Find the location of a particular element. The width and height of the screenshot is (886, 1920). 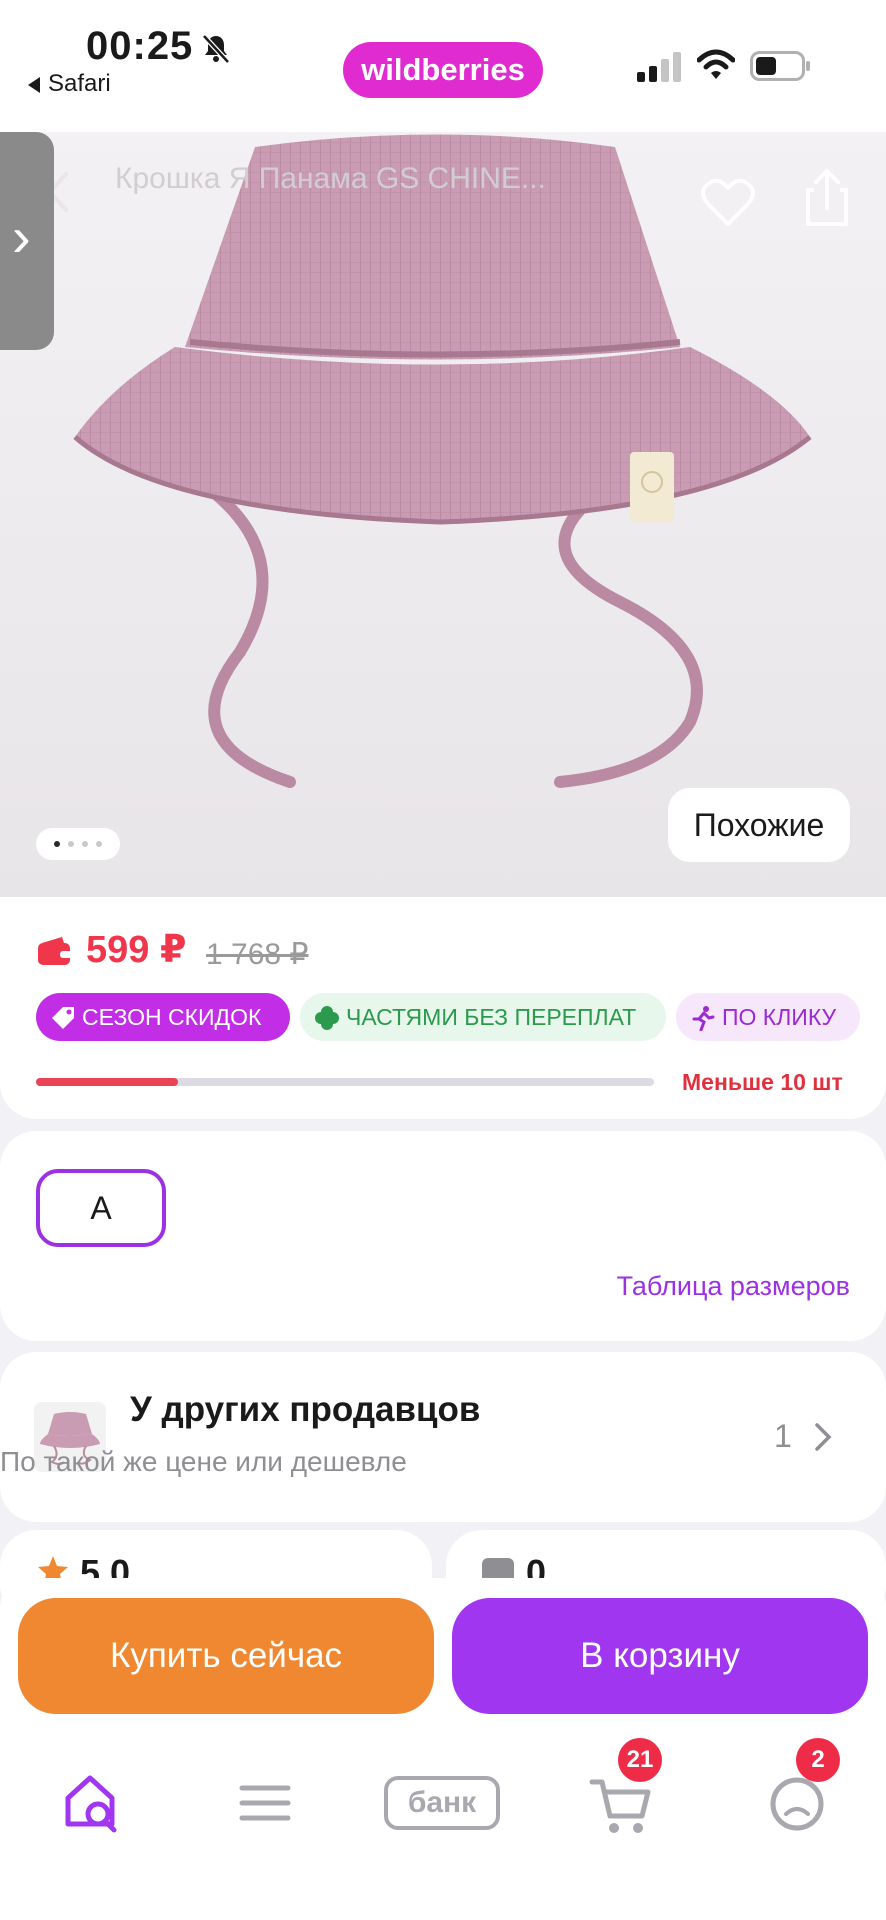

bottom-navigation: банк 21 2 is located at coordinates (443, 1808).